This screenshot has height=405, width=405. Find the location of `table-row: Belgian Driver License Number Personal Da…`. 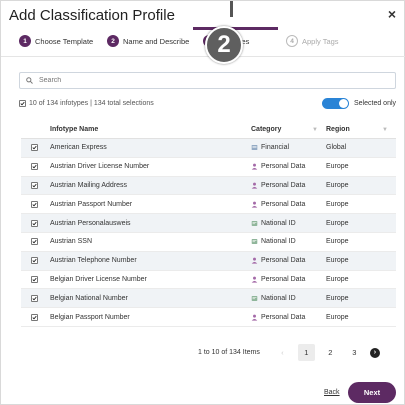

table-row: Belgian Driver License Number Personal Da… is located at coordinates (208, 280).